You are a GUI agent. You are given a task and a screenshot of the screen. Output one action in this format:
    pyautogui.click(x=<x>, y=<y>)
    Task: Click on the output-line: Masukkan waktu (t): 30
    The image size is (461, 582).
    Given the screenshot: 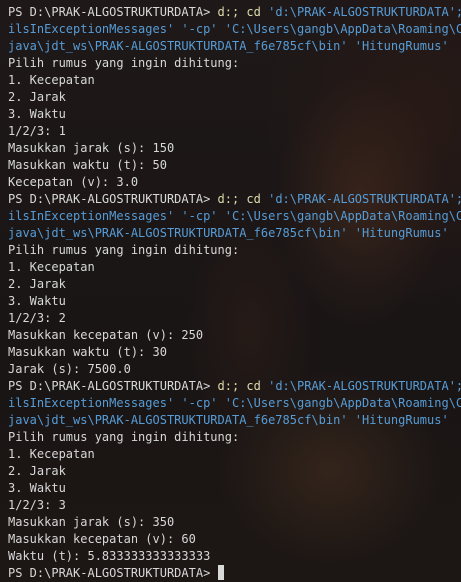 What is the action you would take?
    pyautogui.click(x=87, y=352)
    